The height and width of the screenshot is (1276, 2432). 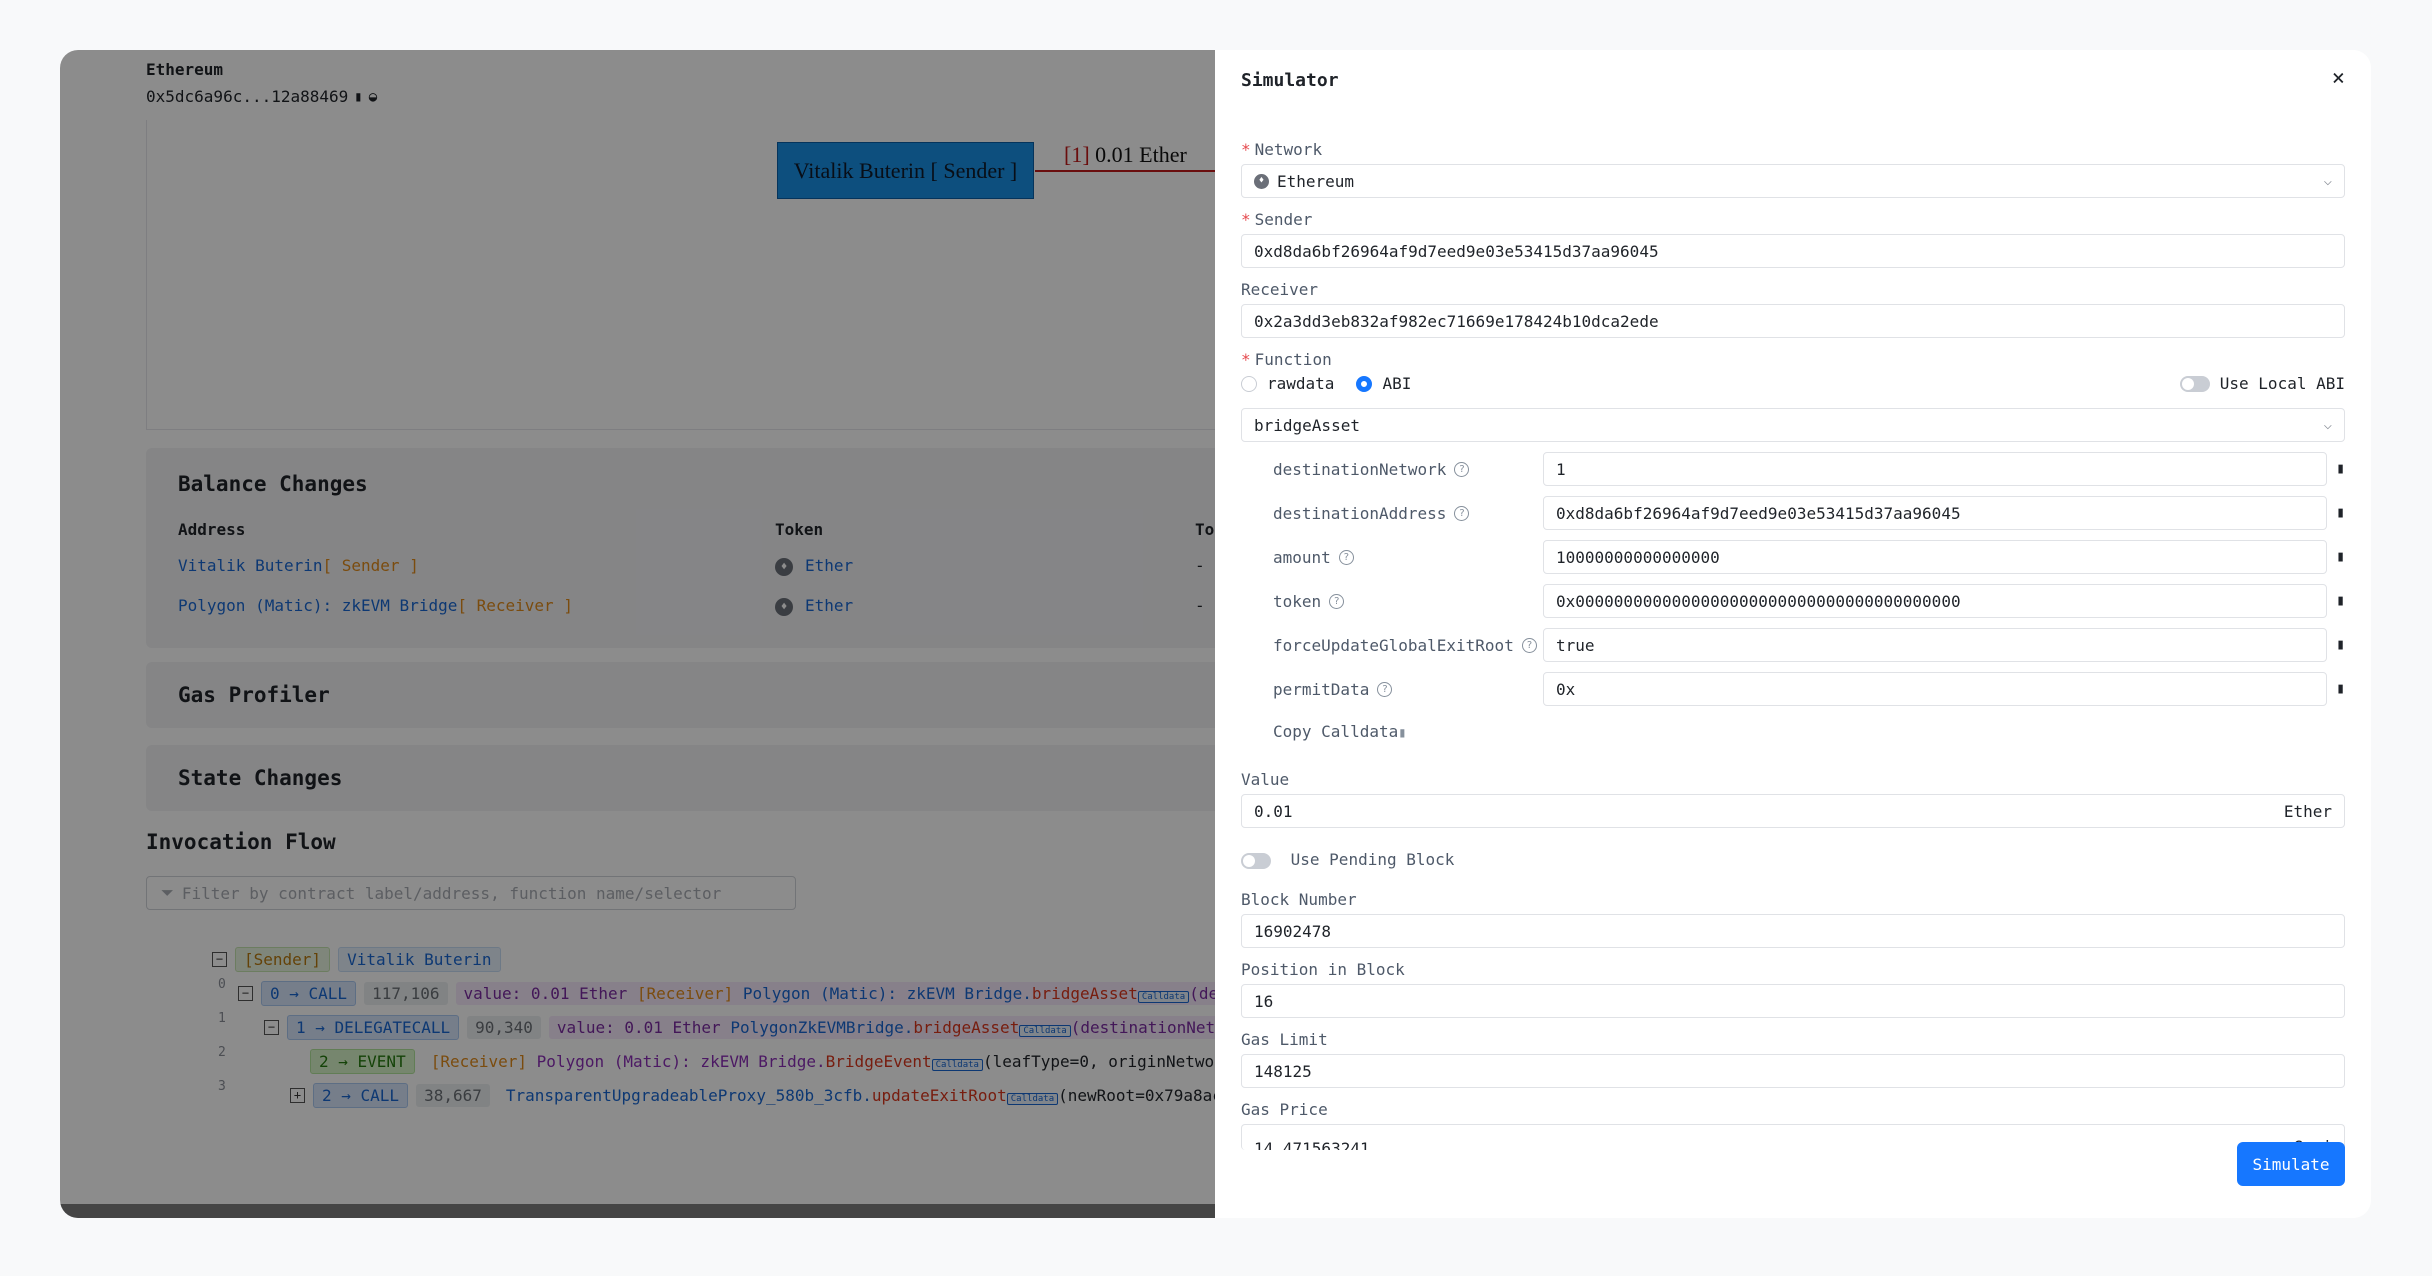 I want to click on gas-price-input: 14.471563241 Gwei, so click(x=1793, y=1137).